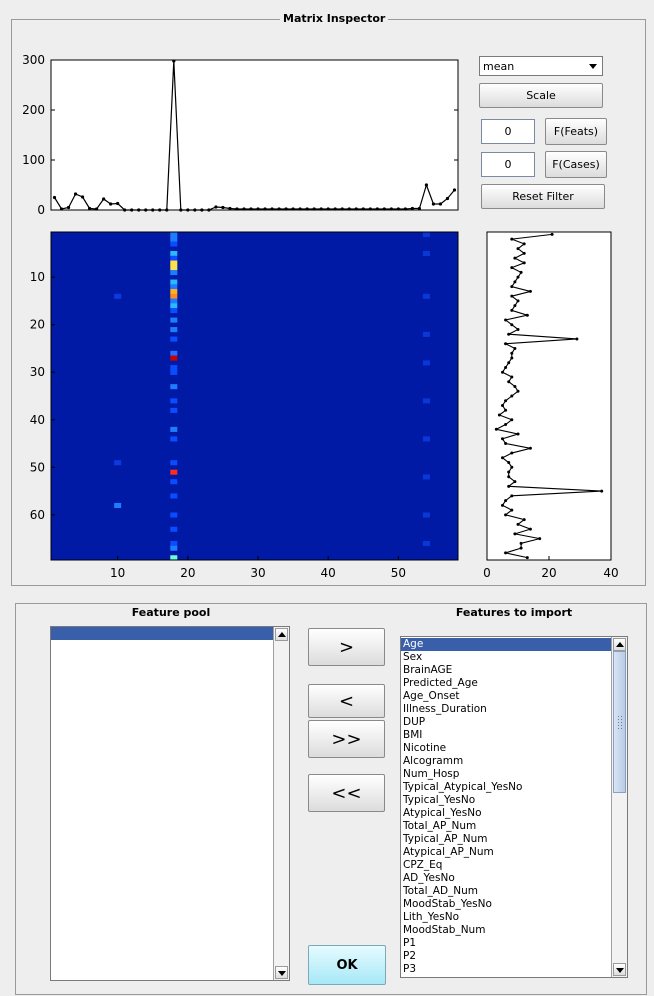 The height and width of the screenshot is (996, 654). What do you see at coordinates (506, 696) in the screenshot?
I see `list-item: Age_Onset` at bounding box center [506, 696].